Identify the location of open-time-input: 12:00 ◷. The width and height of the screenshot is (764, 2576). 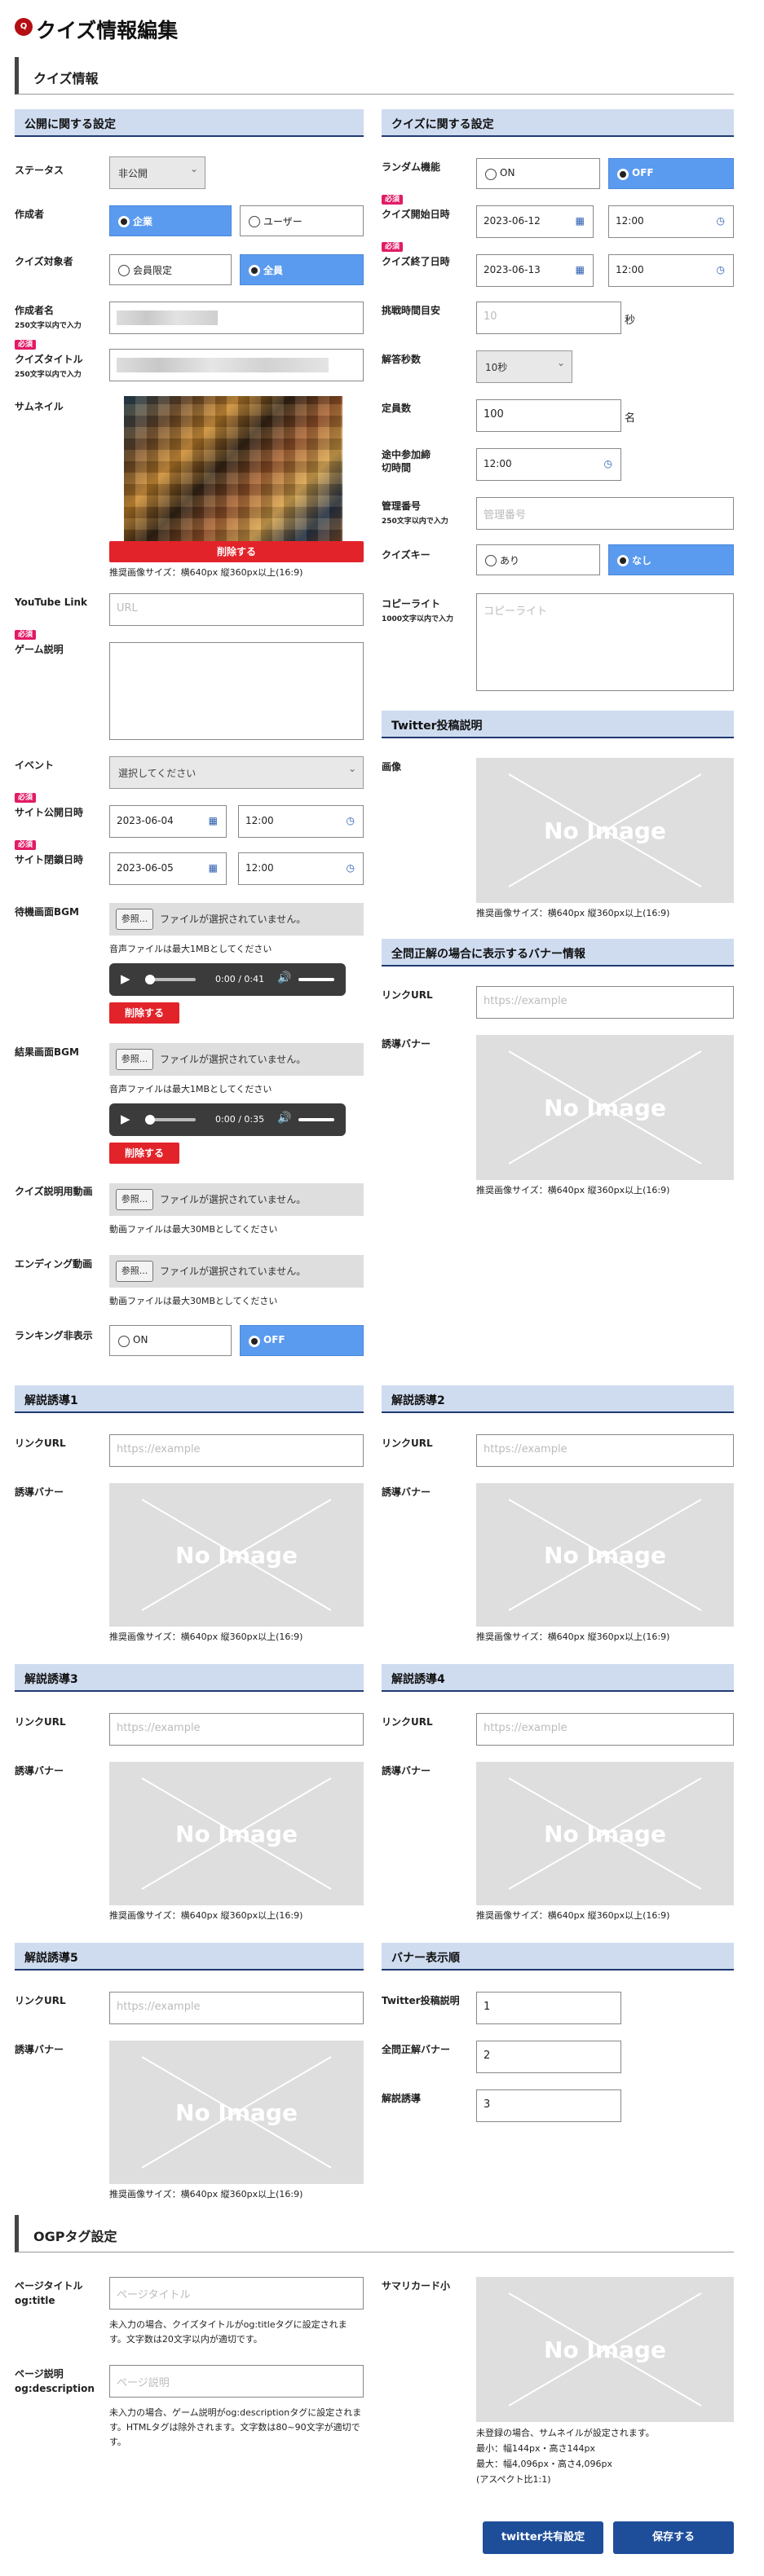
(301, 821).